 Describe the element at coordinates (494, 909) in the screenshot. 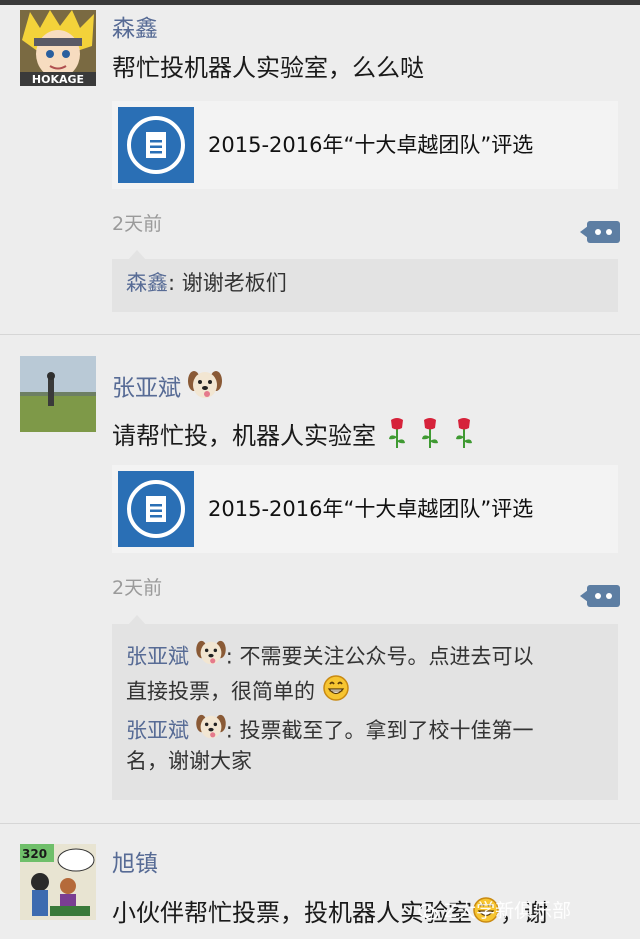

I see `watermark: Z大学新俱乐部` at that location.